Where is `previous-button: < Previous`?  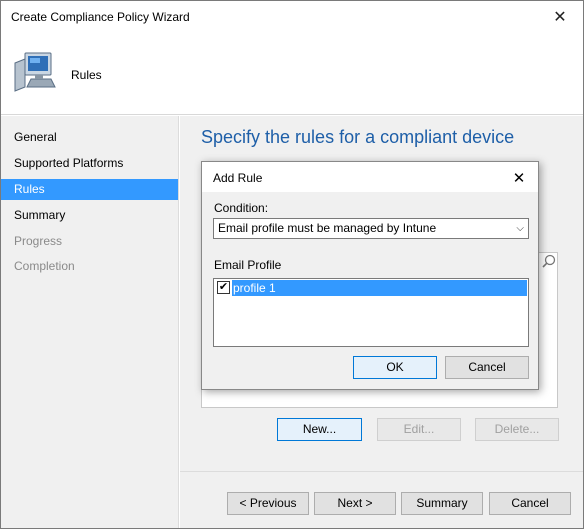 previous-button: < Previous is located at coordinates (268, 503).